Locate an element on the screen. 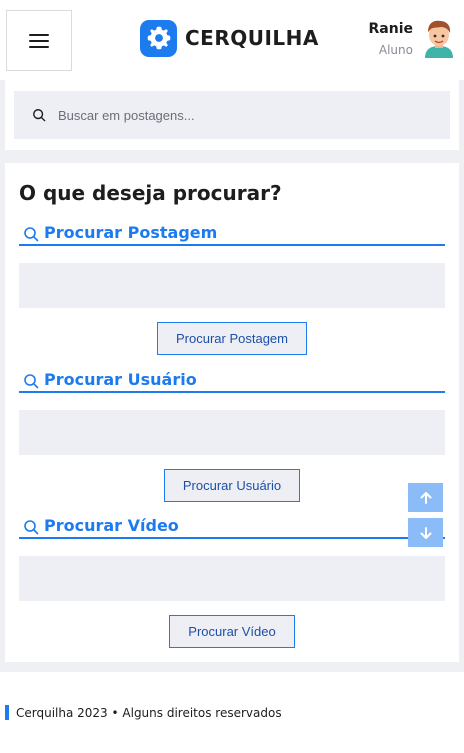  section-title-video: Procurar Vídeo is located at coordinates (232, 528).